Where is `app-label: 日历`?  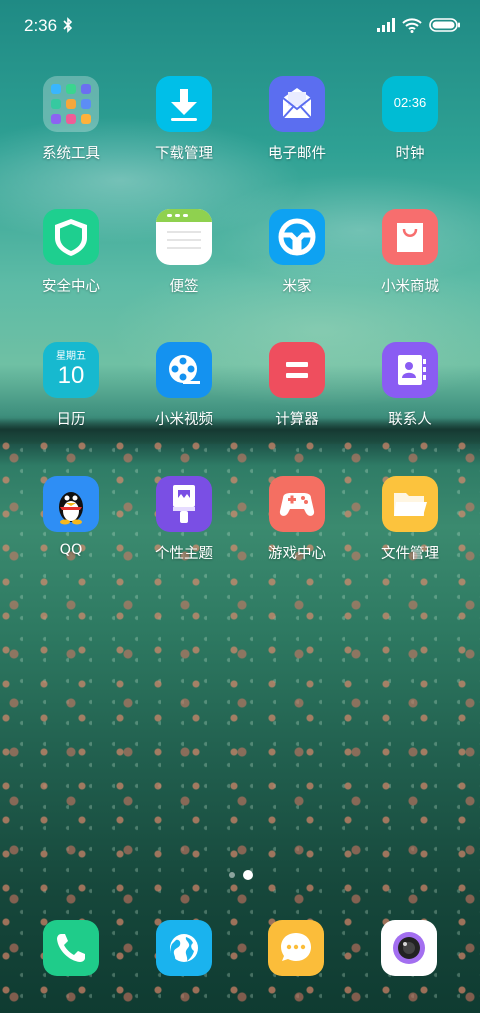
app-label: 日历 is located at coordinates (71, 420).